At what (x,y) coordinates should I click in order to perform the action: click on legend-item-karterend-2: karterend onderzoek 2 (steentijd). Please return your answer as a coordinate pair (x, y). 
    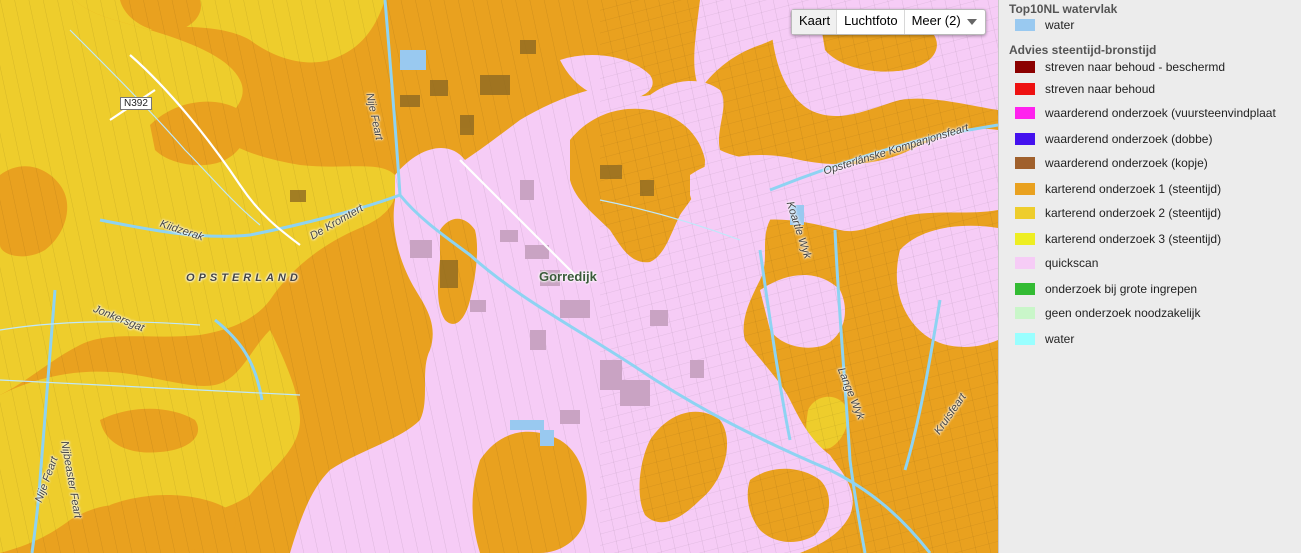
    Looking at the image, I should click on (1118, 213).